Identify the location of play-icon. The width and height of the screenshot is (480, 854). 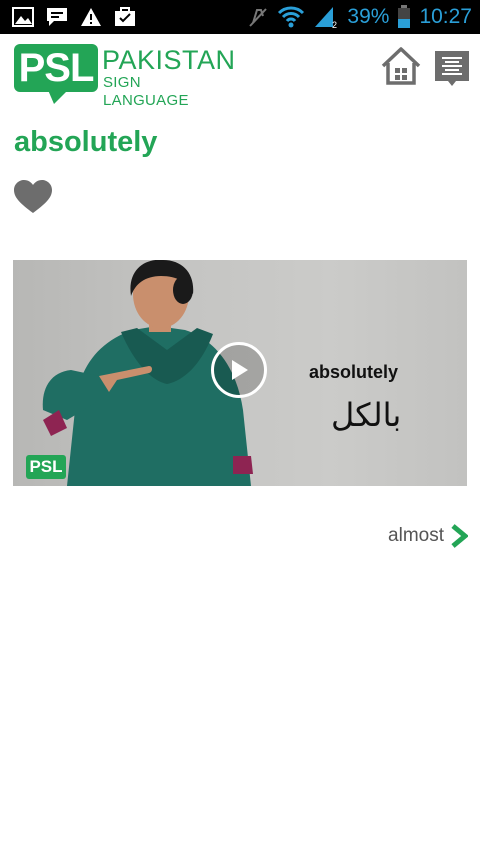
(240, 370).